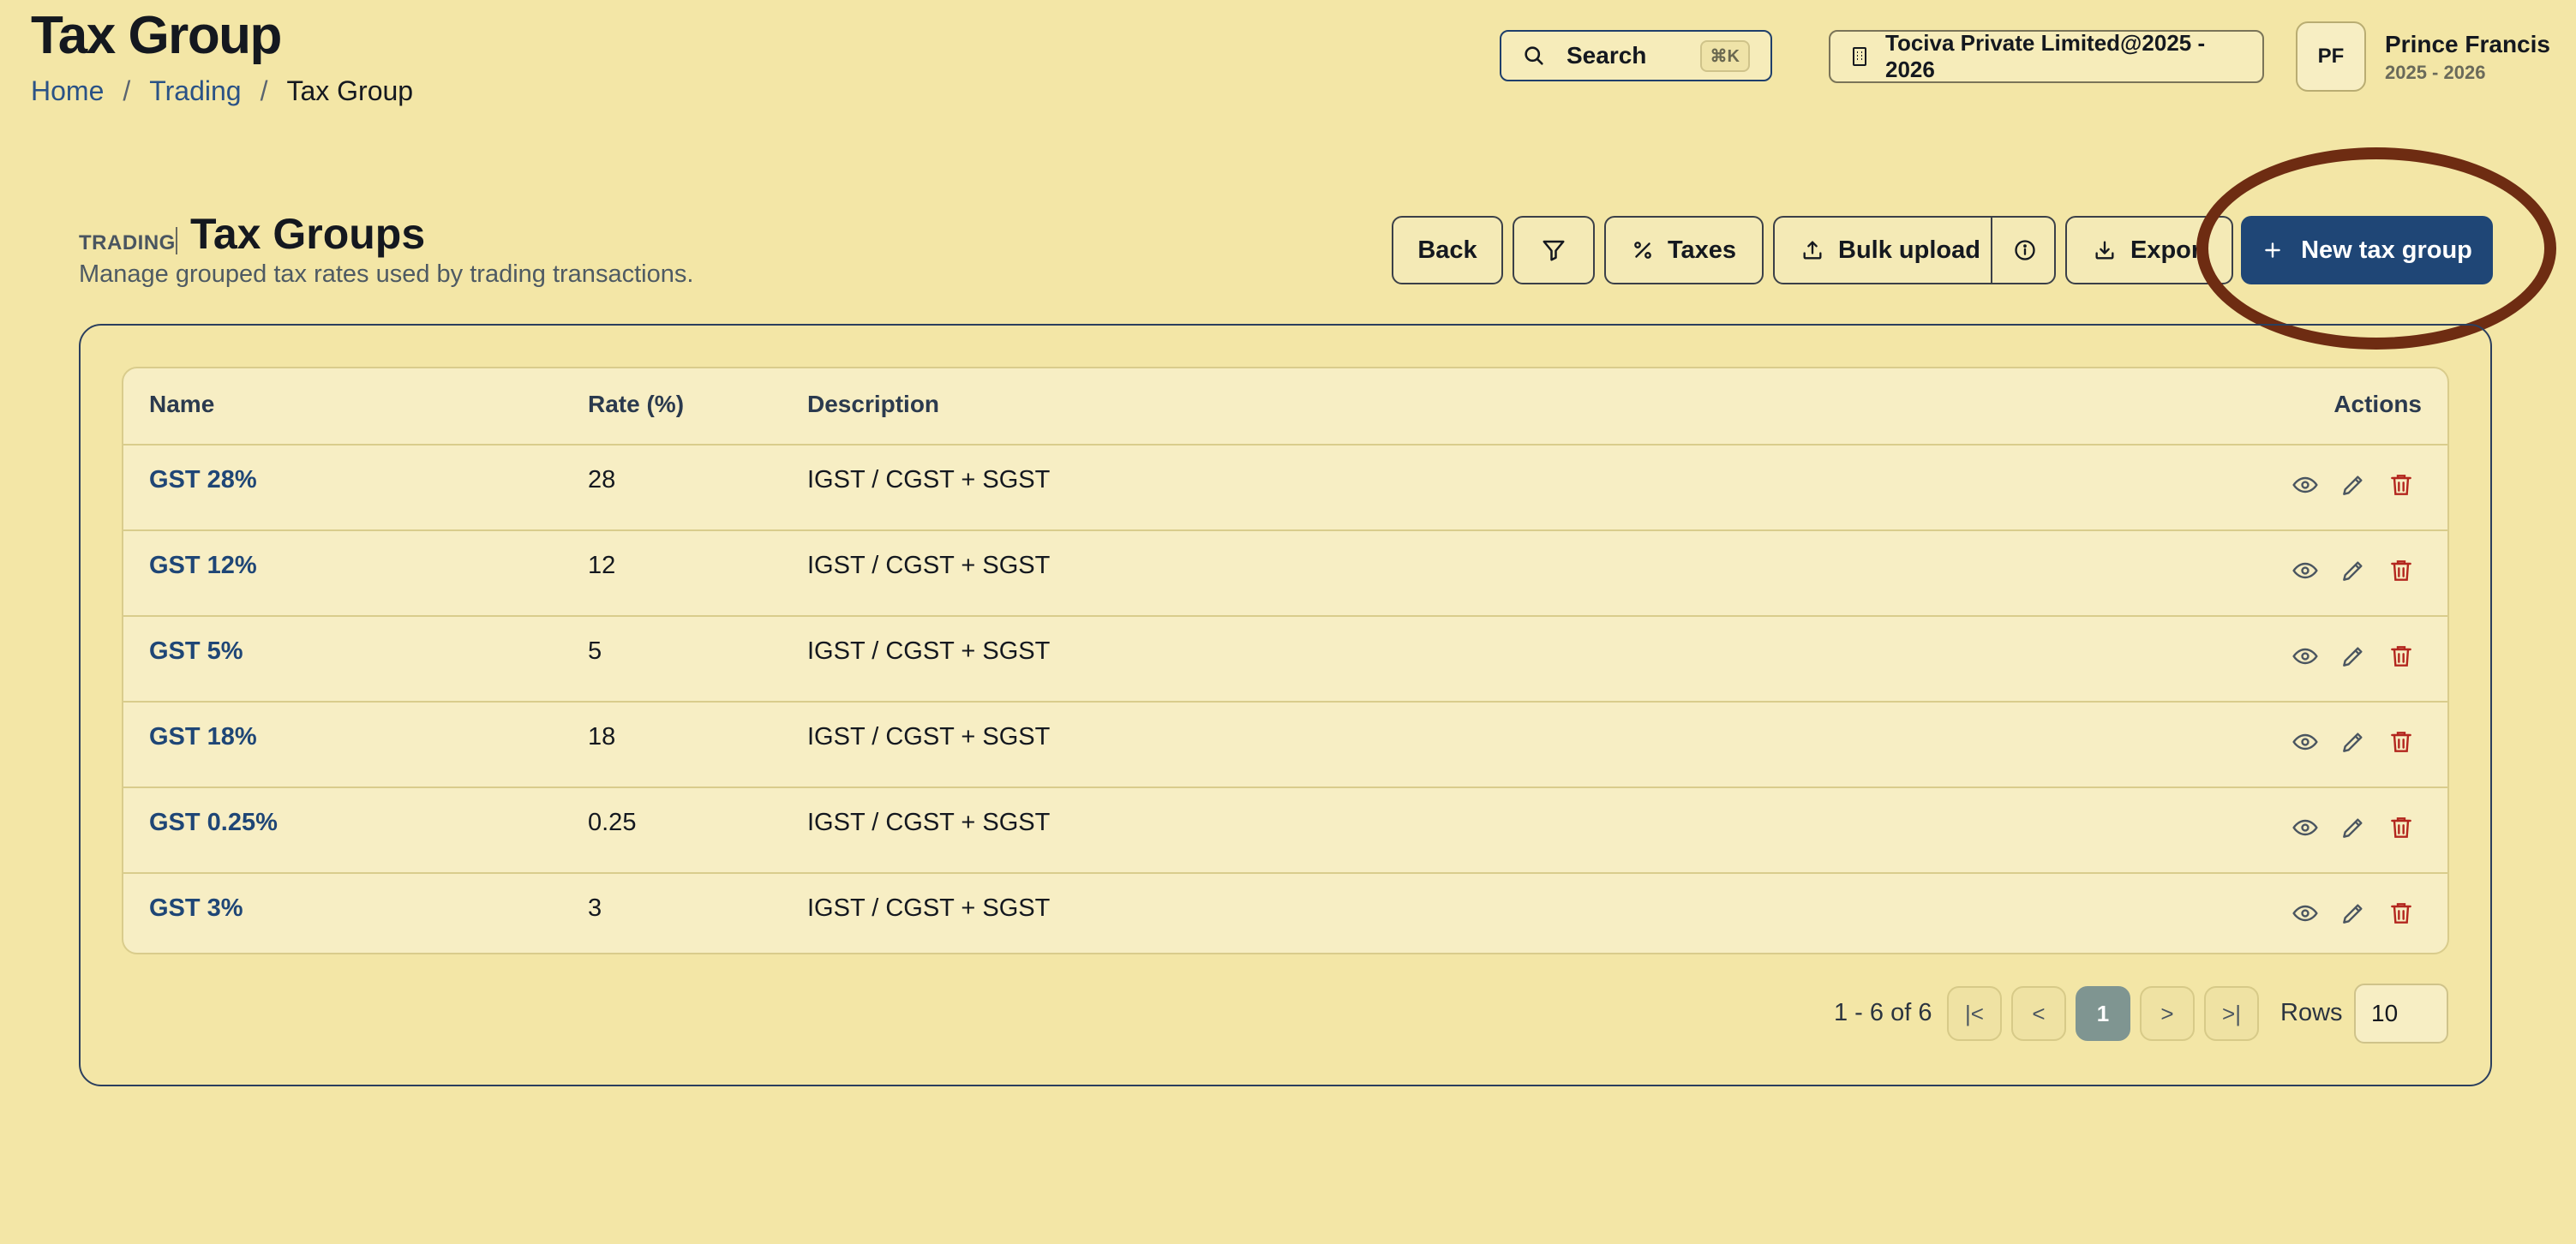 Image resolution: width=2576 pixels, height=1244 pixels. Describe the element at coordinates (2377, 404) in the screenshot. I see `column-header-actions: Actions` at that location.